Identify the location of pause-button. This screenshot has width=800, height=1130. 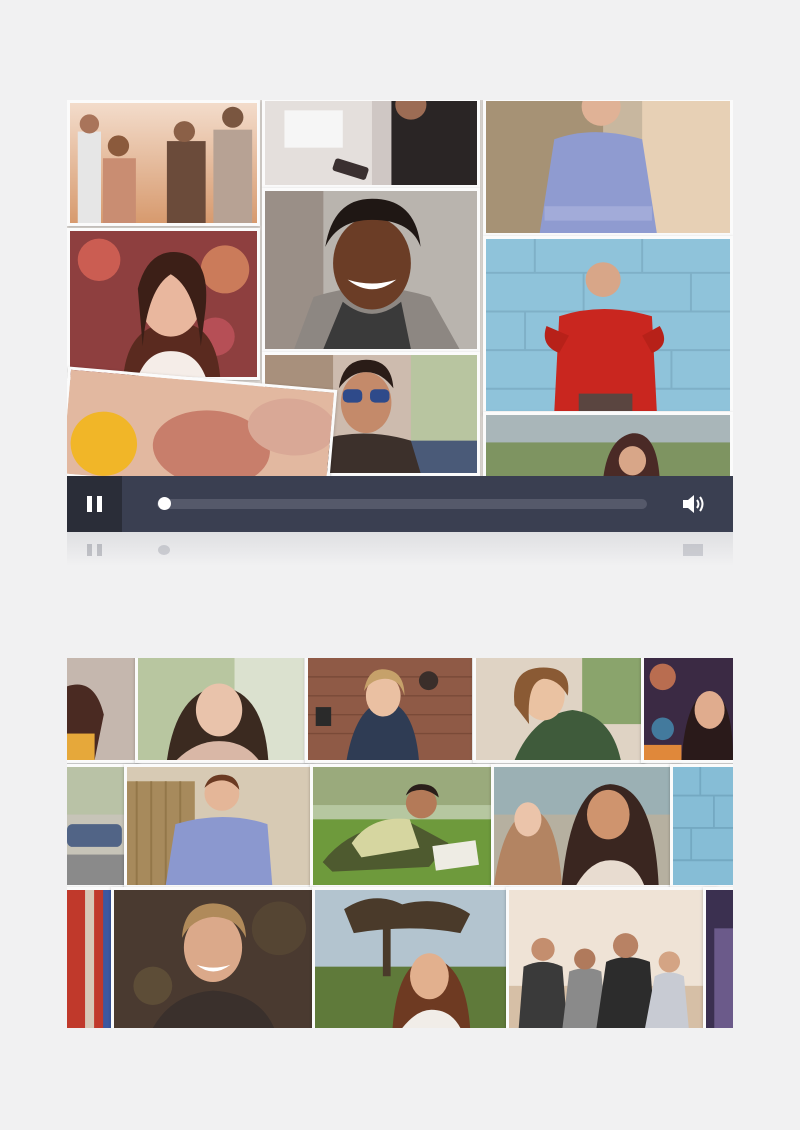
(94, 504).